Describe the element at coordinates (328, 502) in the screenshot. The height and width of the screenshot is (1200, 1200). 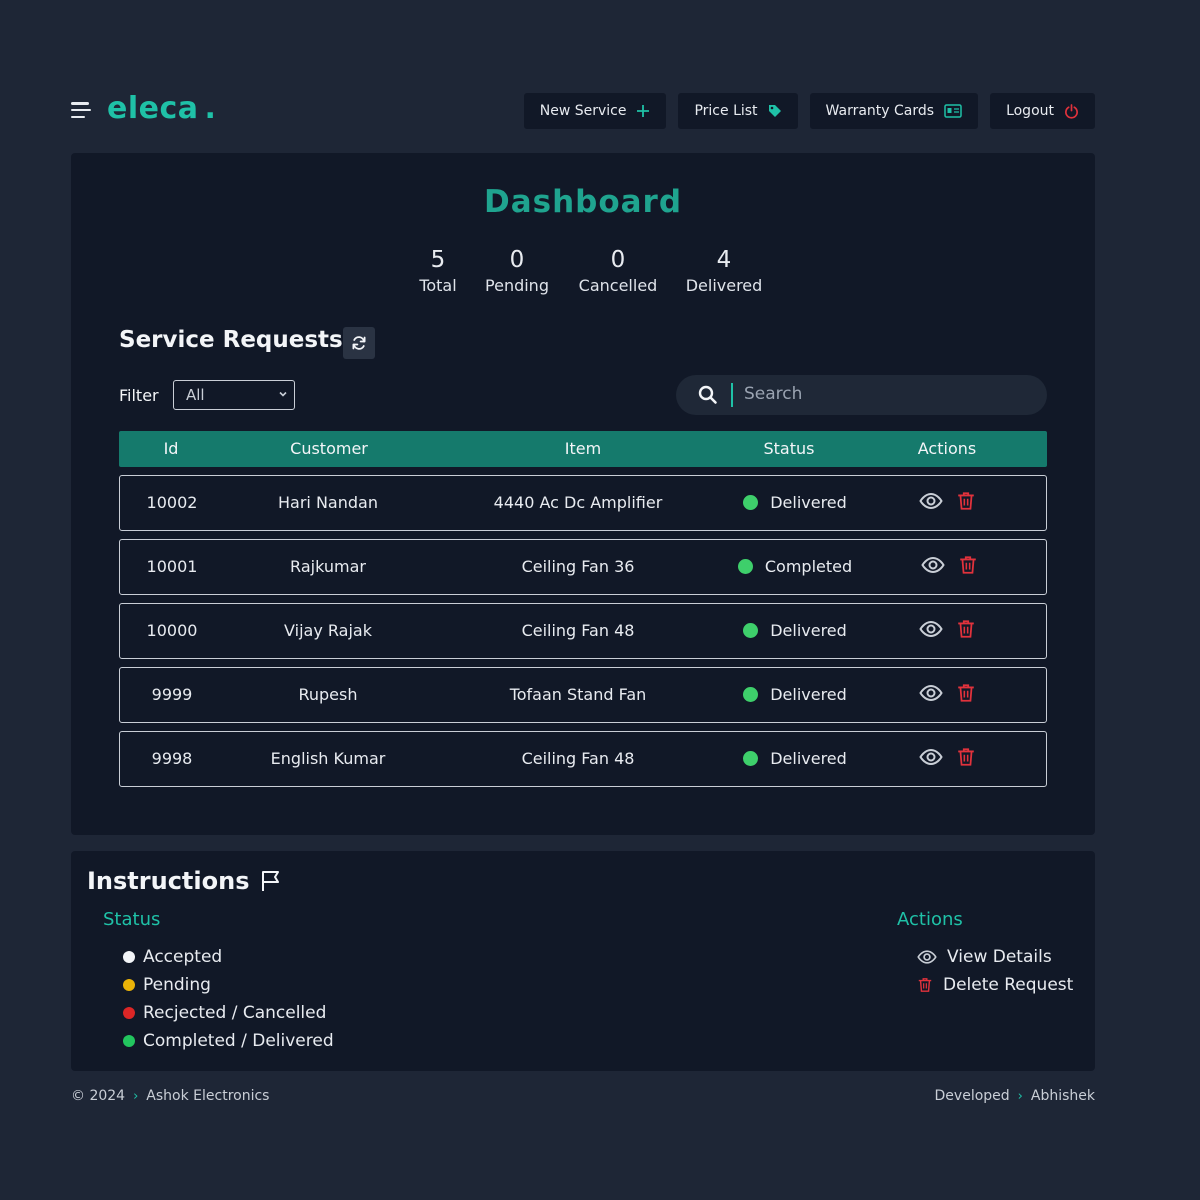
I see `cell-customer: Hari Nandan` at that location.